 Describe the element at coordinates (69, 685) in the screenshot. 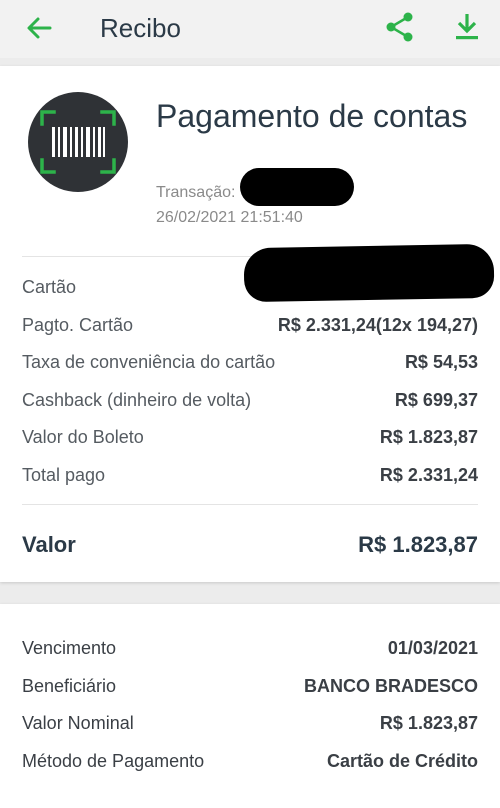

I see `bill-label: Beneficiário` at that location.